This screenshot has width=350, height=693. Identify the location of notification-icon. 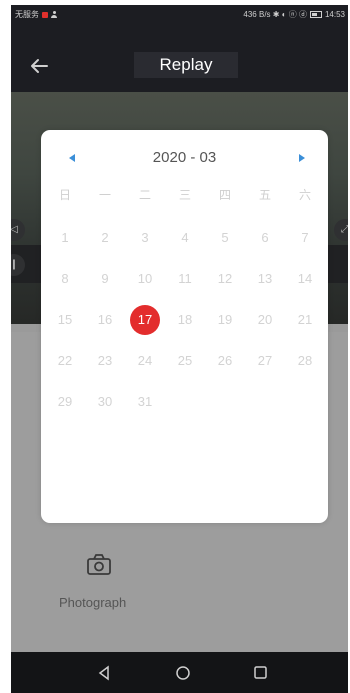
(45, 14).